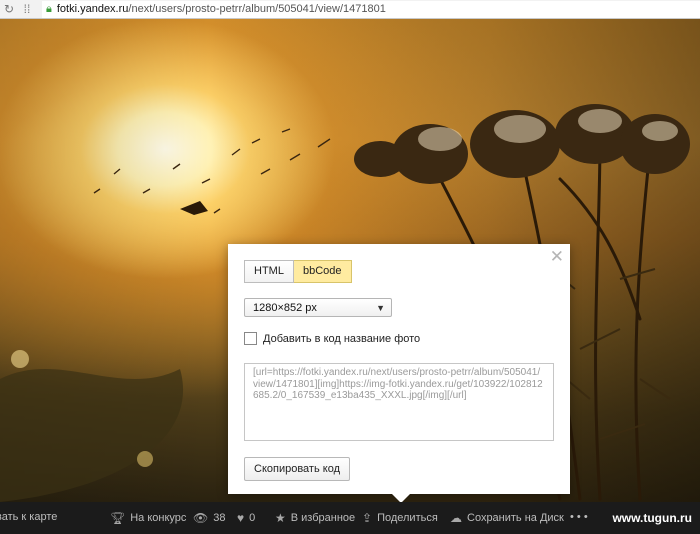 Image resolution: width=700 pixels, height=534 pixels. What do you see at coordinates (252, 518) in the screenshot?
I see `likes-count: 0` at bounding box center [252, 518].